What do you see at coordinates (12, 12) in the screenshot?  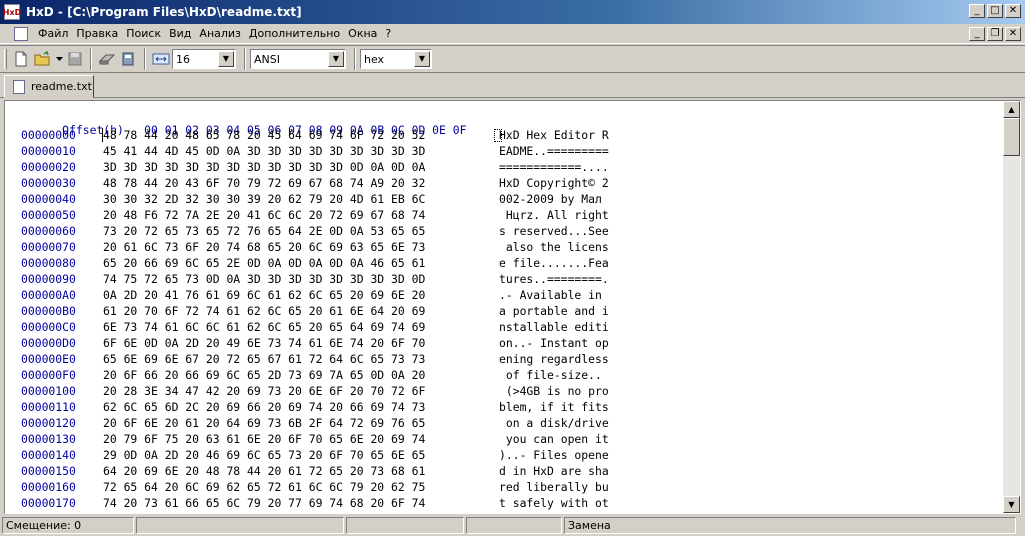 I see `hxd-app-icon: HxD` at bounding box center [12, 12].